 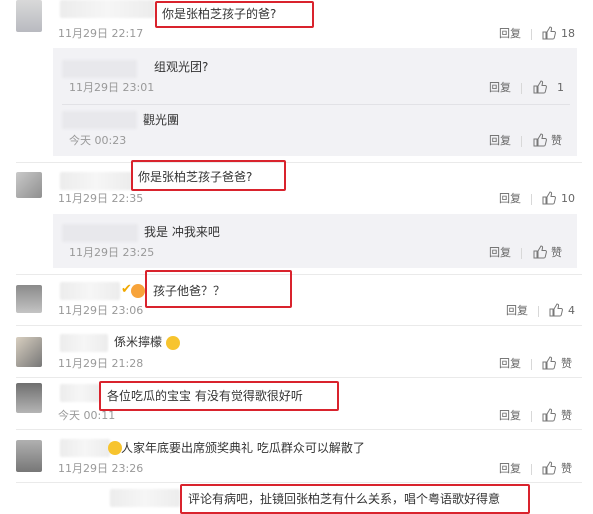 What do you see at coordinates (344, 499) in the screenshot?
I see `comment-text: 评论有病吧，扯镜回张柏芝有什么关系，唱个粤语歌好得意` at bounding box center [344, 499].